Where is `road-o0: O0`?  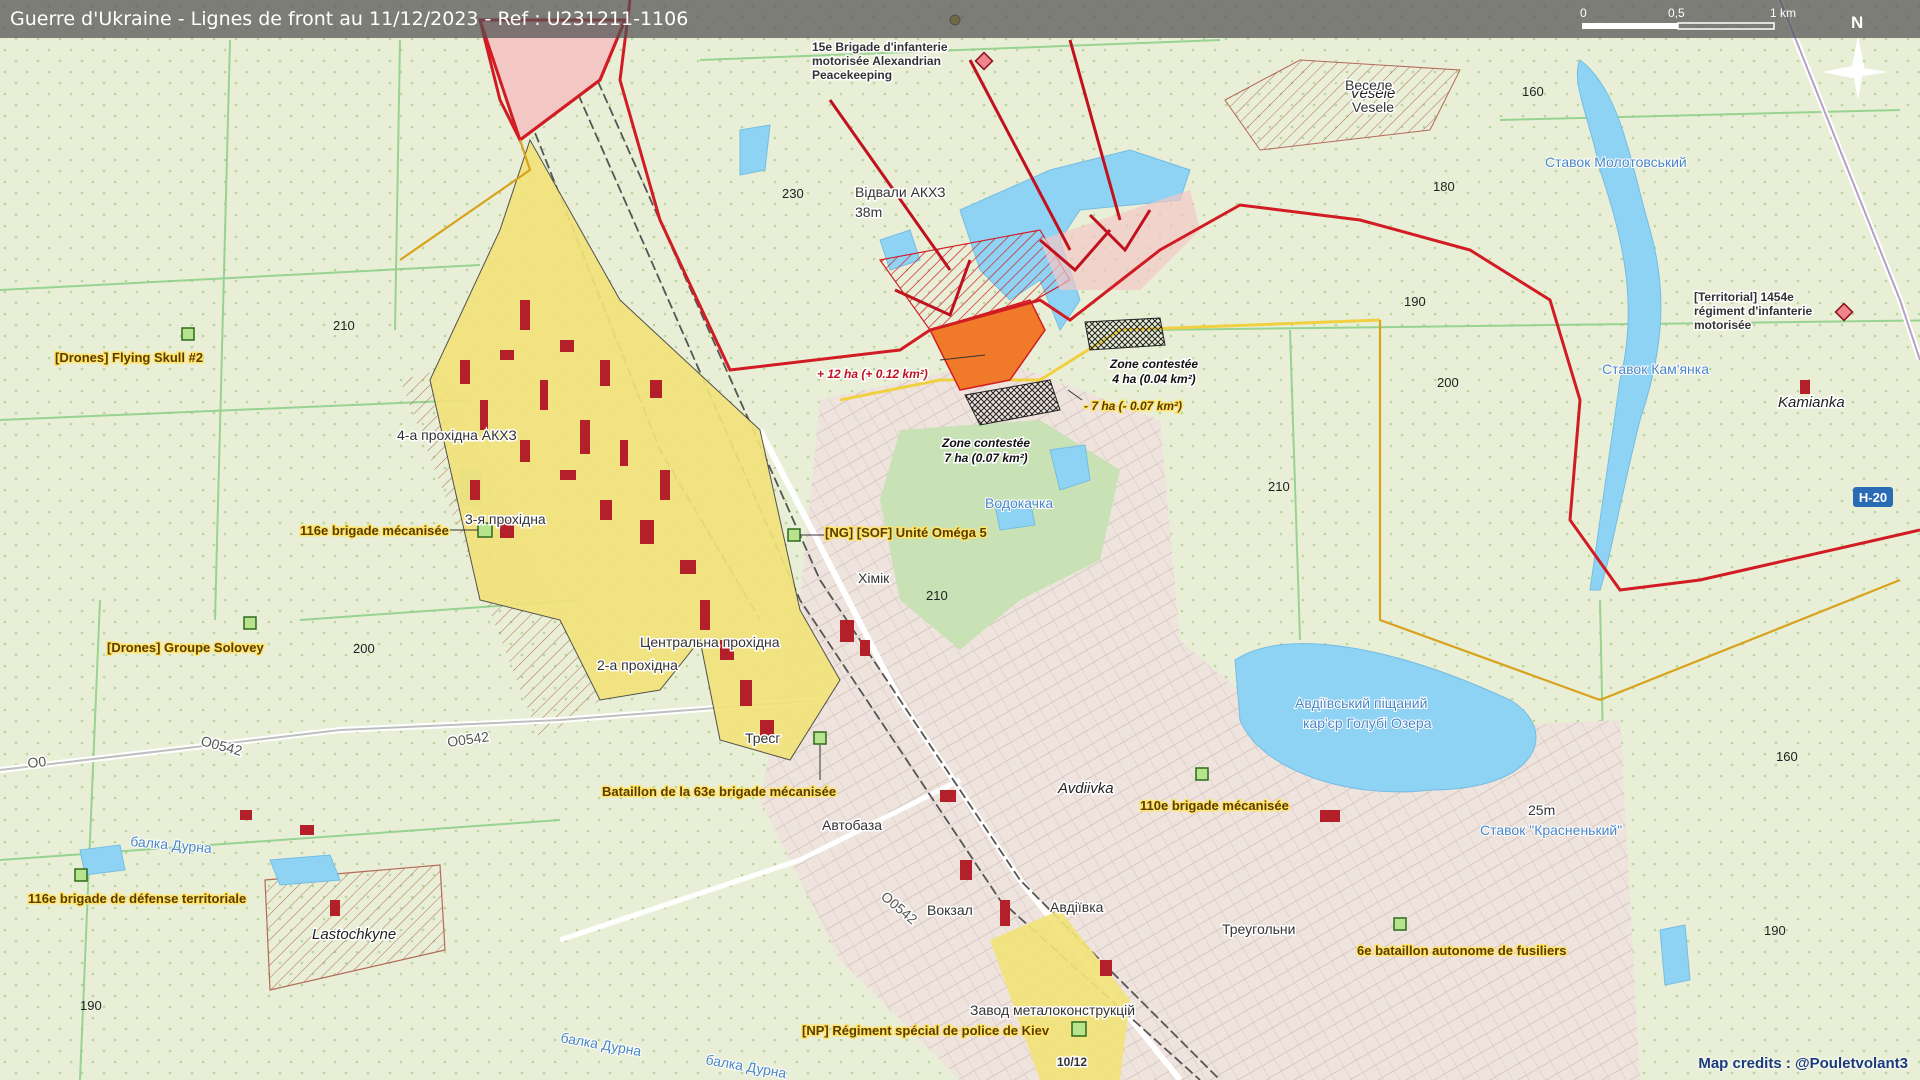 road-o0: O0 is located at coordinates (37, 762).